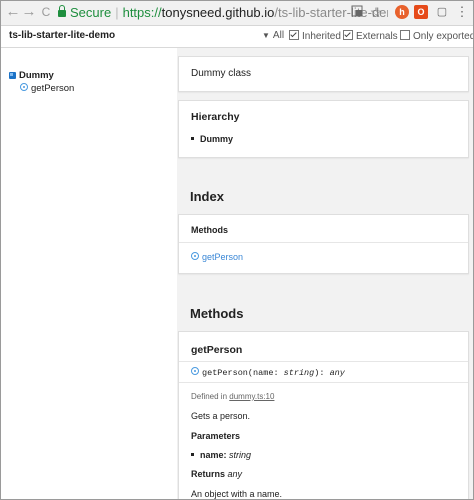  Describe the element at coordinates (46, 12) in the screenshot. I see `reload-icon: C` at that location.